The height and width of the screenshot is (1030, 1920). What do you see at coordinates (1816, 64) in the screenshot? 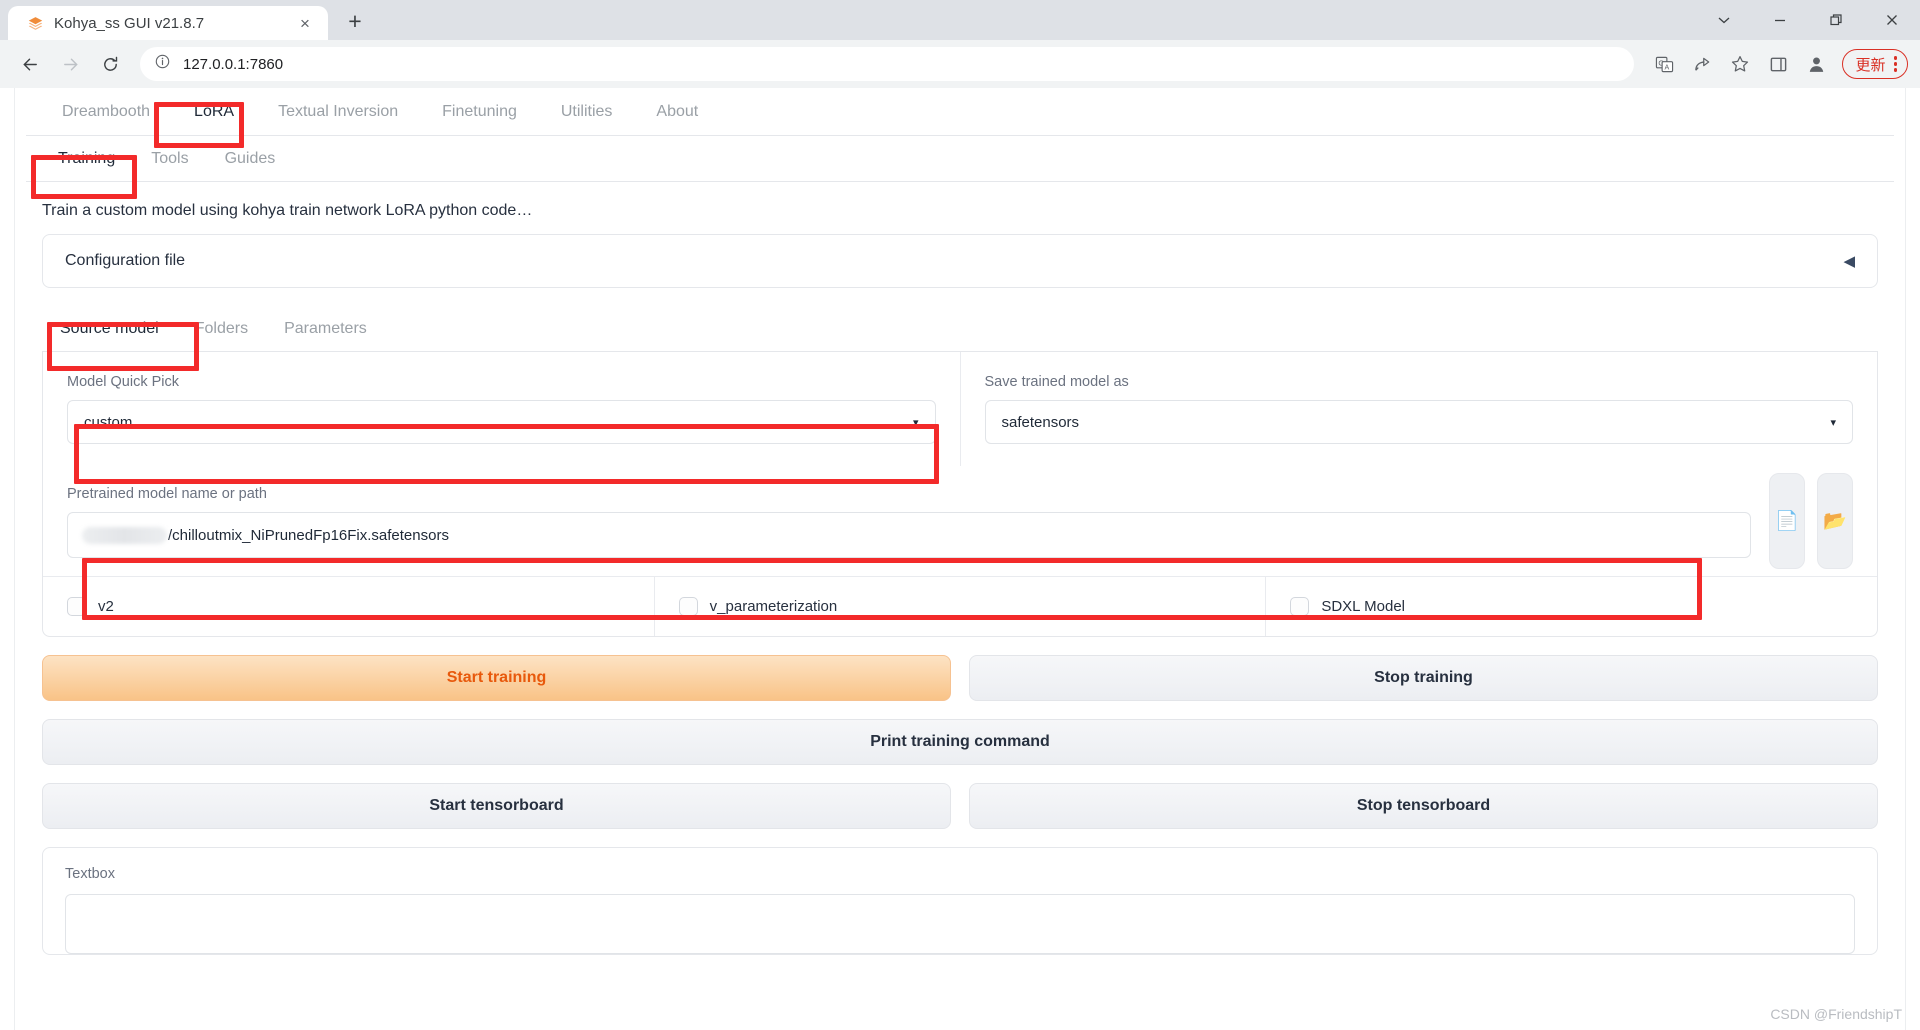
I see `profile-avatar-icon` at bounding box center [1816, 64].